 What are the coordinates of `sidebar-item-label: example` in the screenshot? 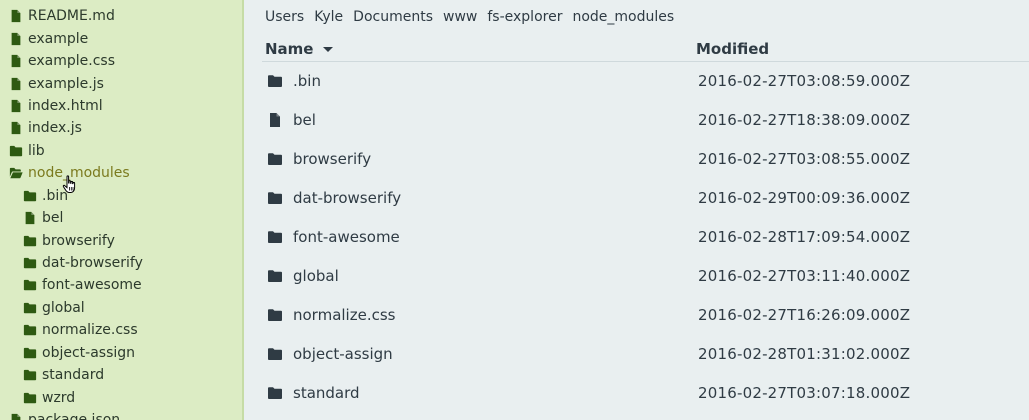 It's located at (58, 38).